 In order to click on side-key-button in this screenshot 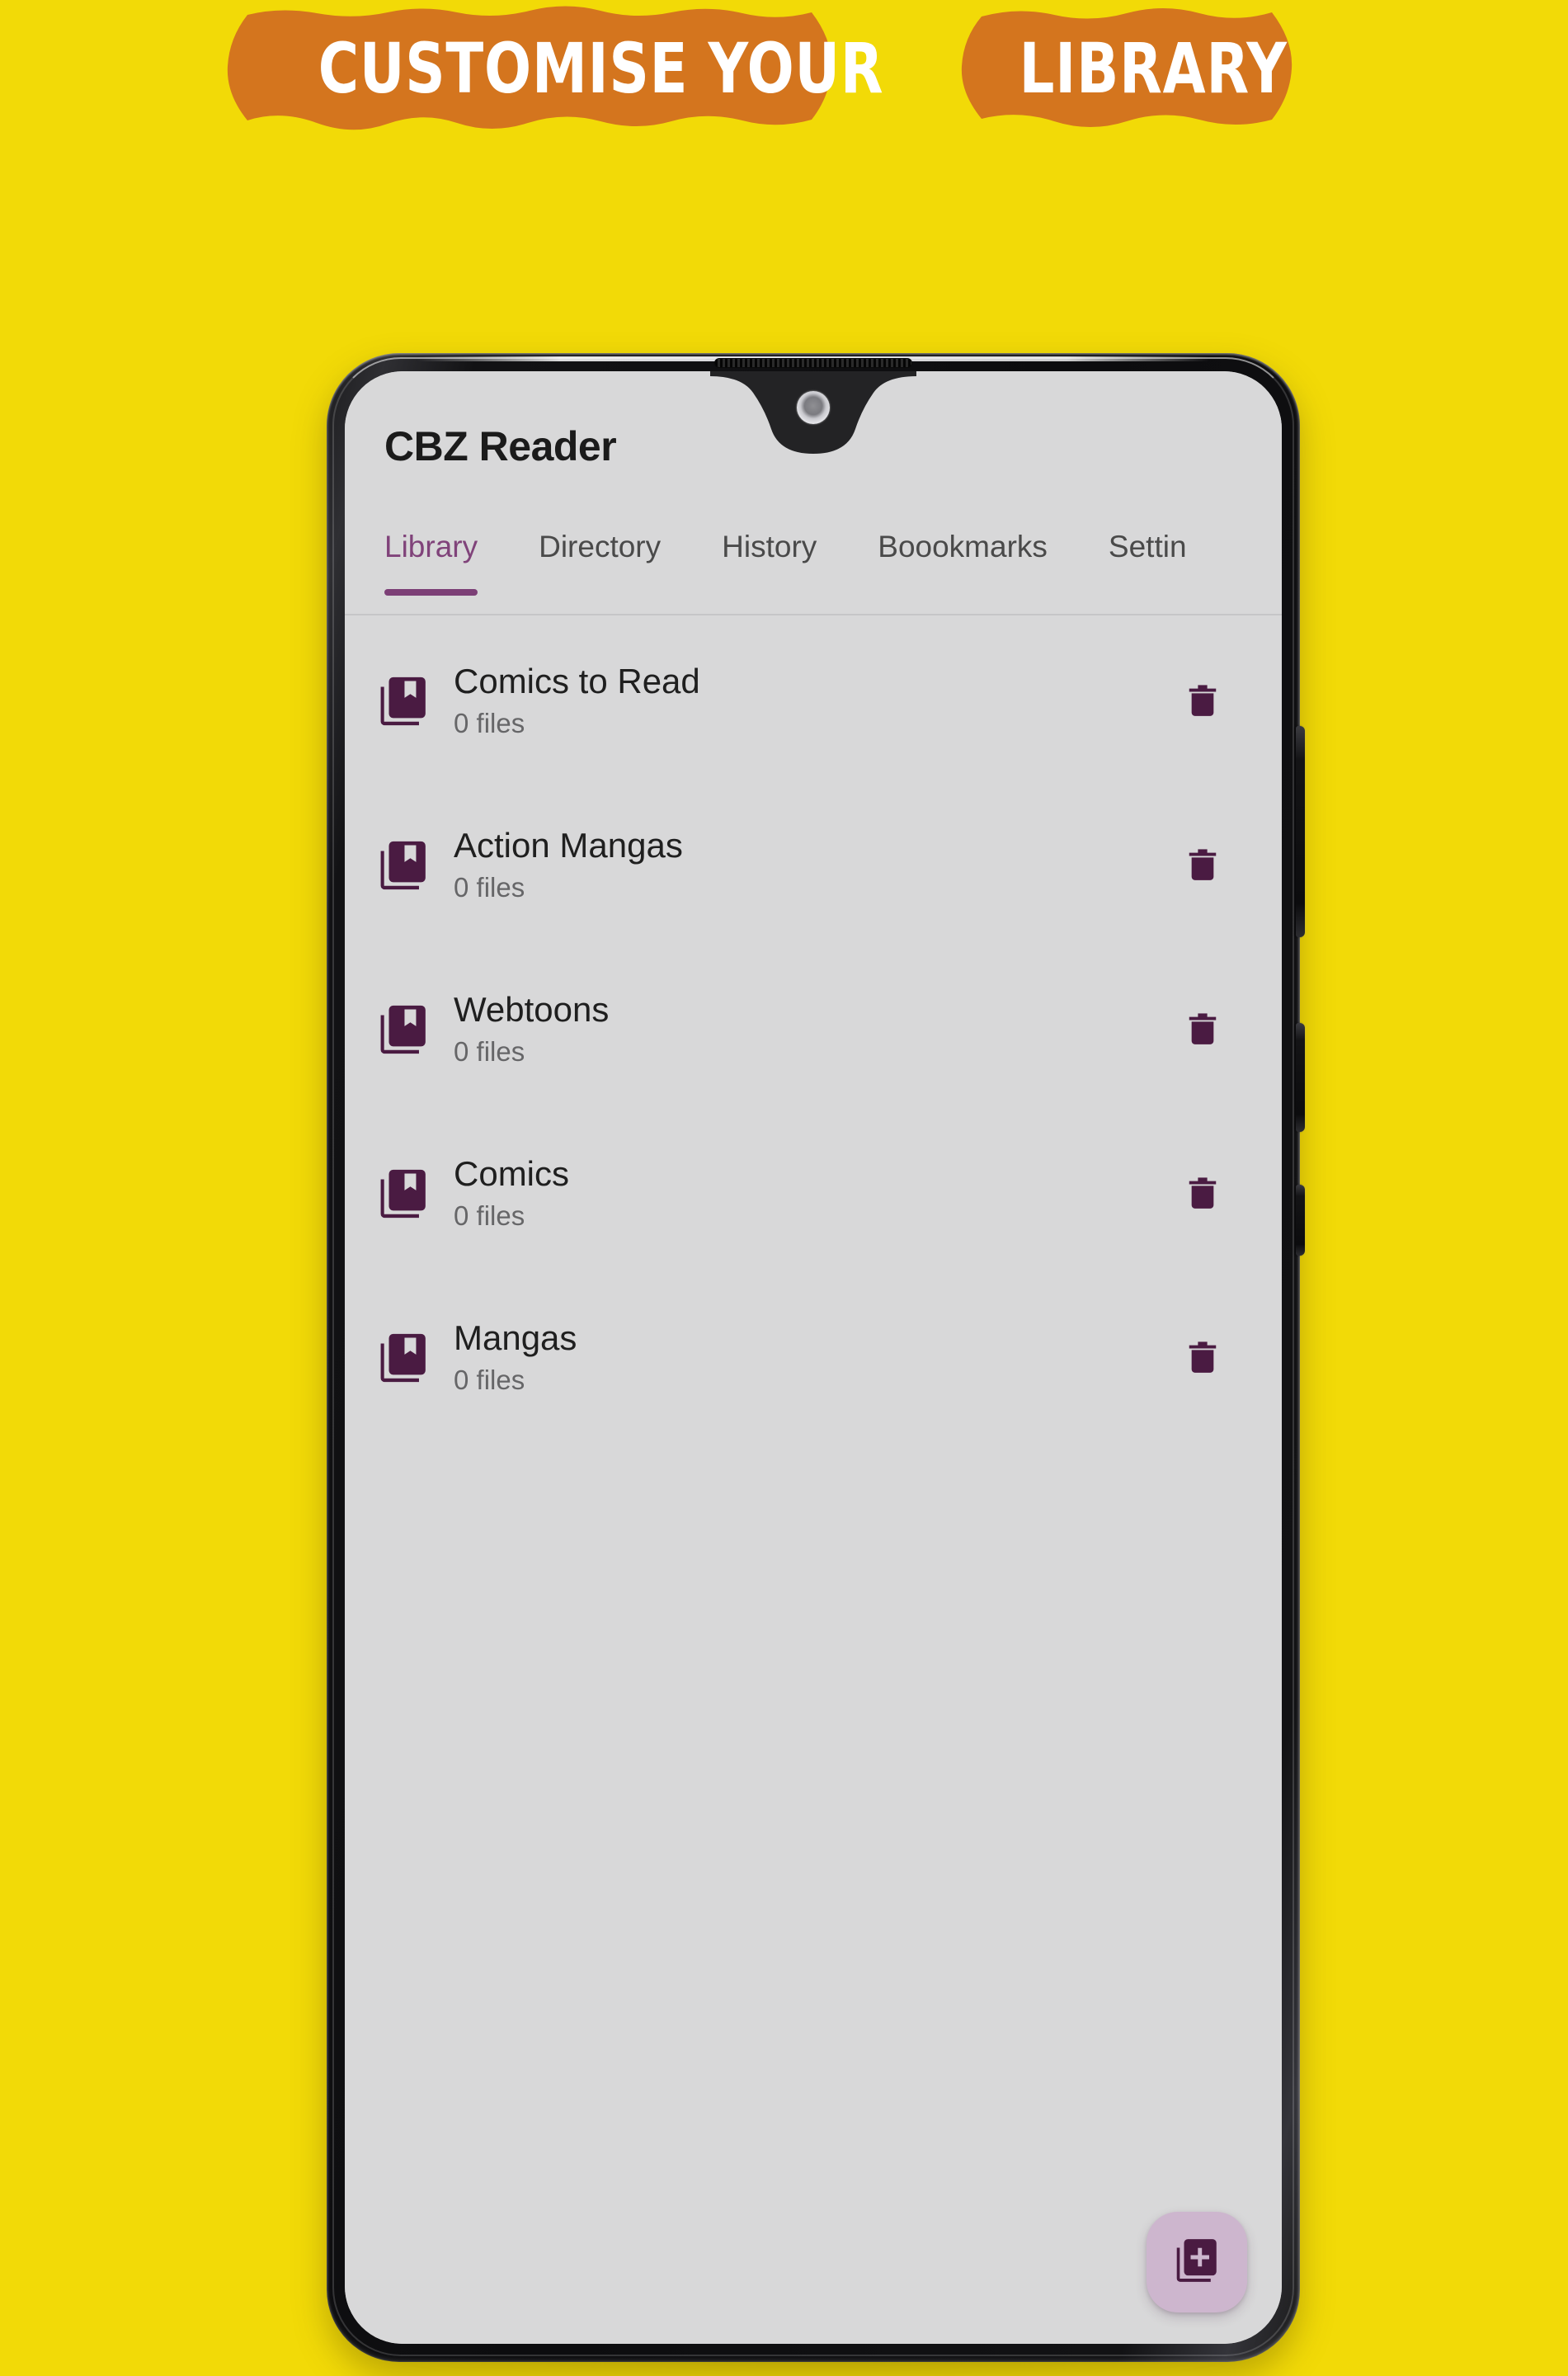, I will do `click(1300, 1220)`.